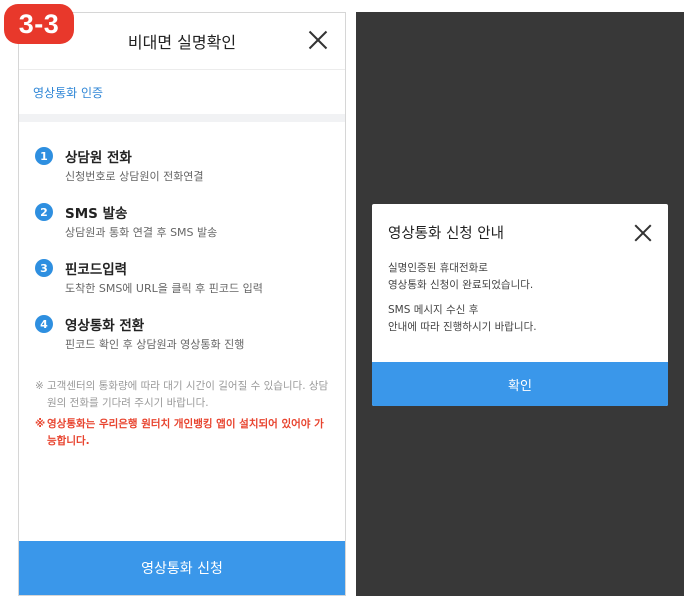  I want to click on step-description: 상담원과 통화 연결 후 SMS 발송, so click(141, 232).